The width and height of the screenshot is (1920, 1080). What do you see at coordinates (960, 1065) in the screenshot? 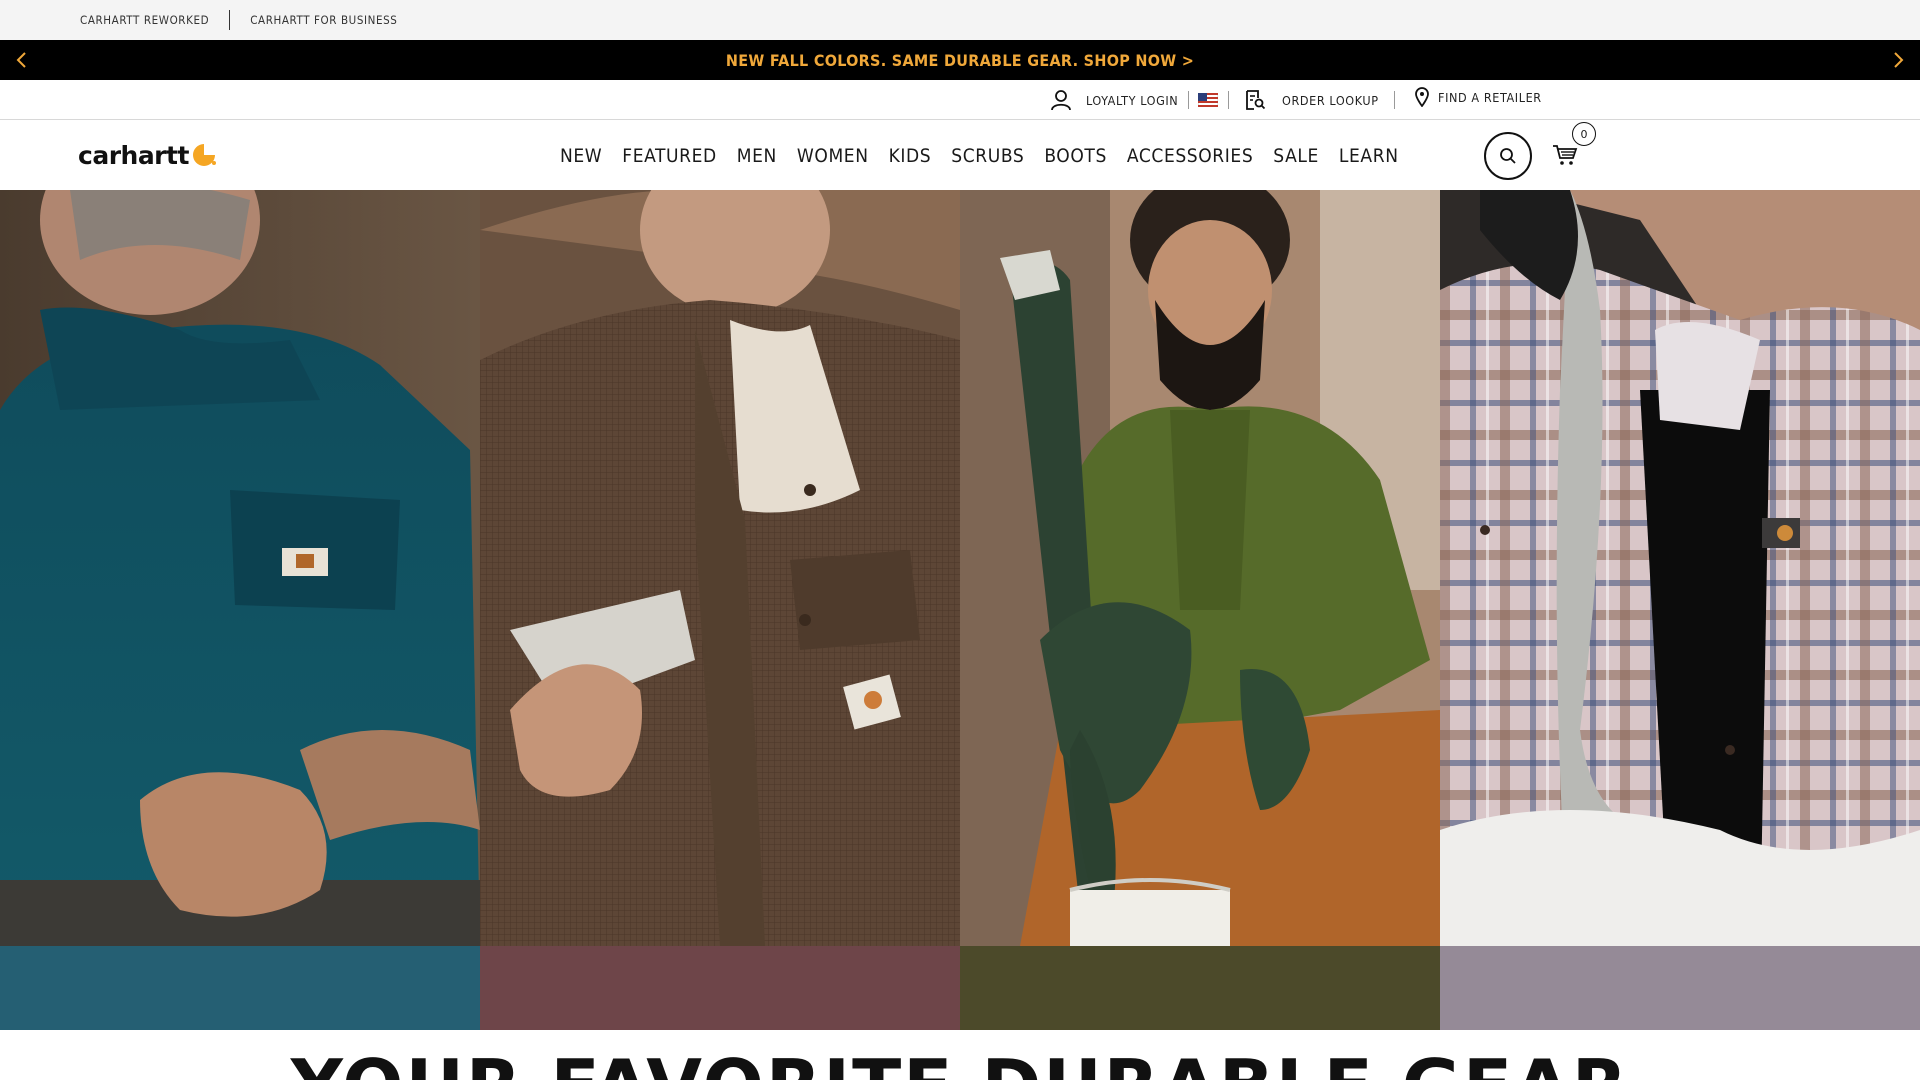
I see `section-heading: YOUR FAVORITE DURABLE GEAR` at bounding box center [960, 1065].